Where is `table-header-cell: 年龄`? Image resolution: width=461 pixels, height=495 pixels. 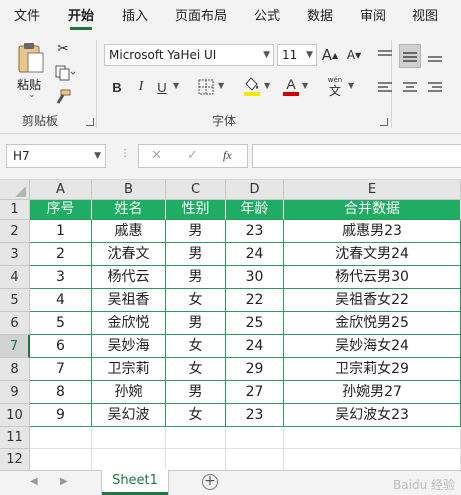 table-header-cell: 年龄 is located at coordinates (255, 210).